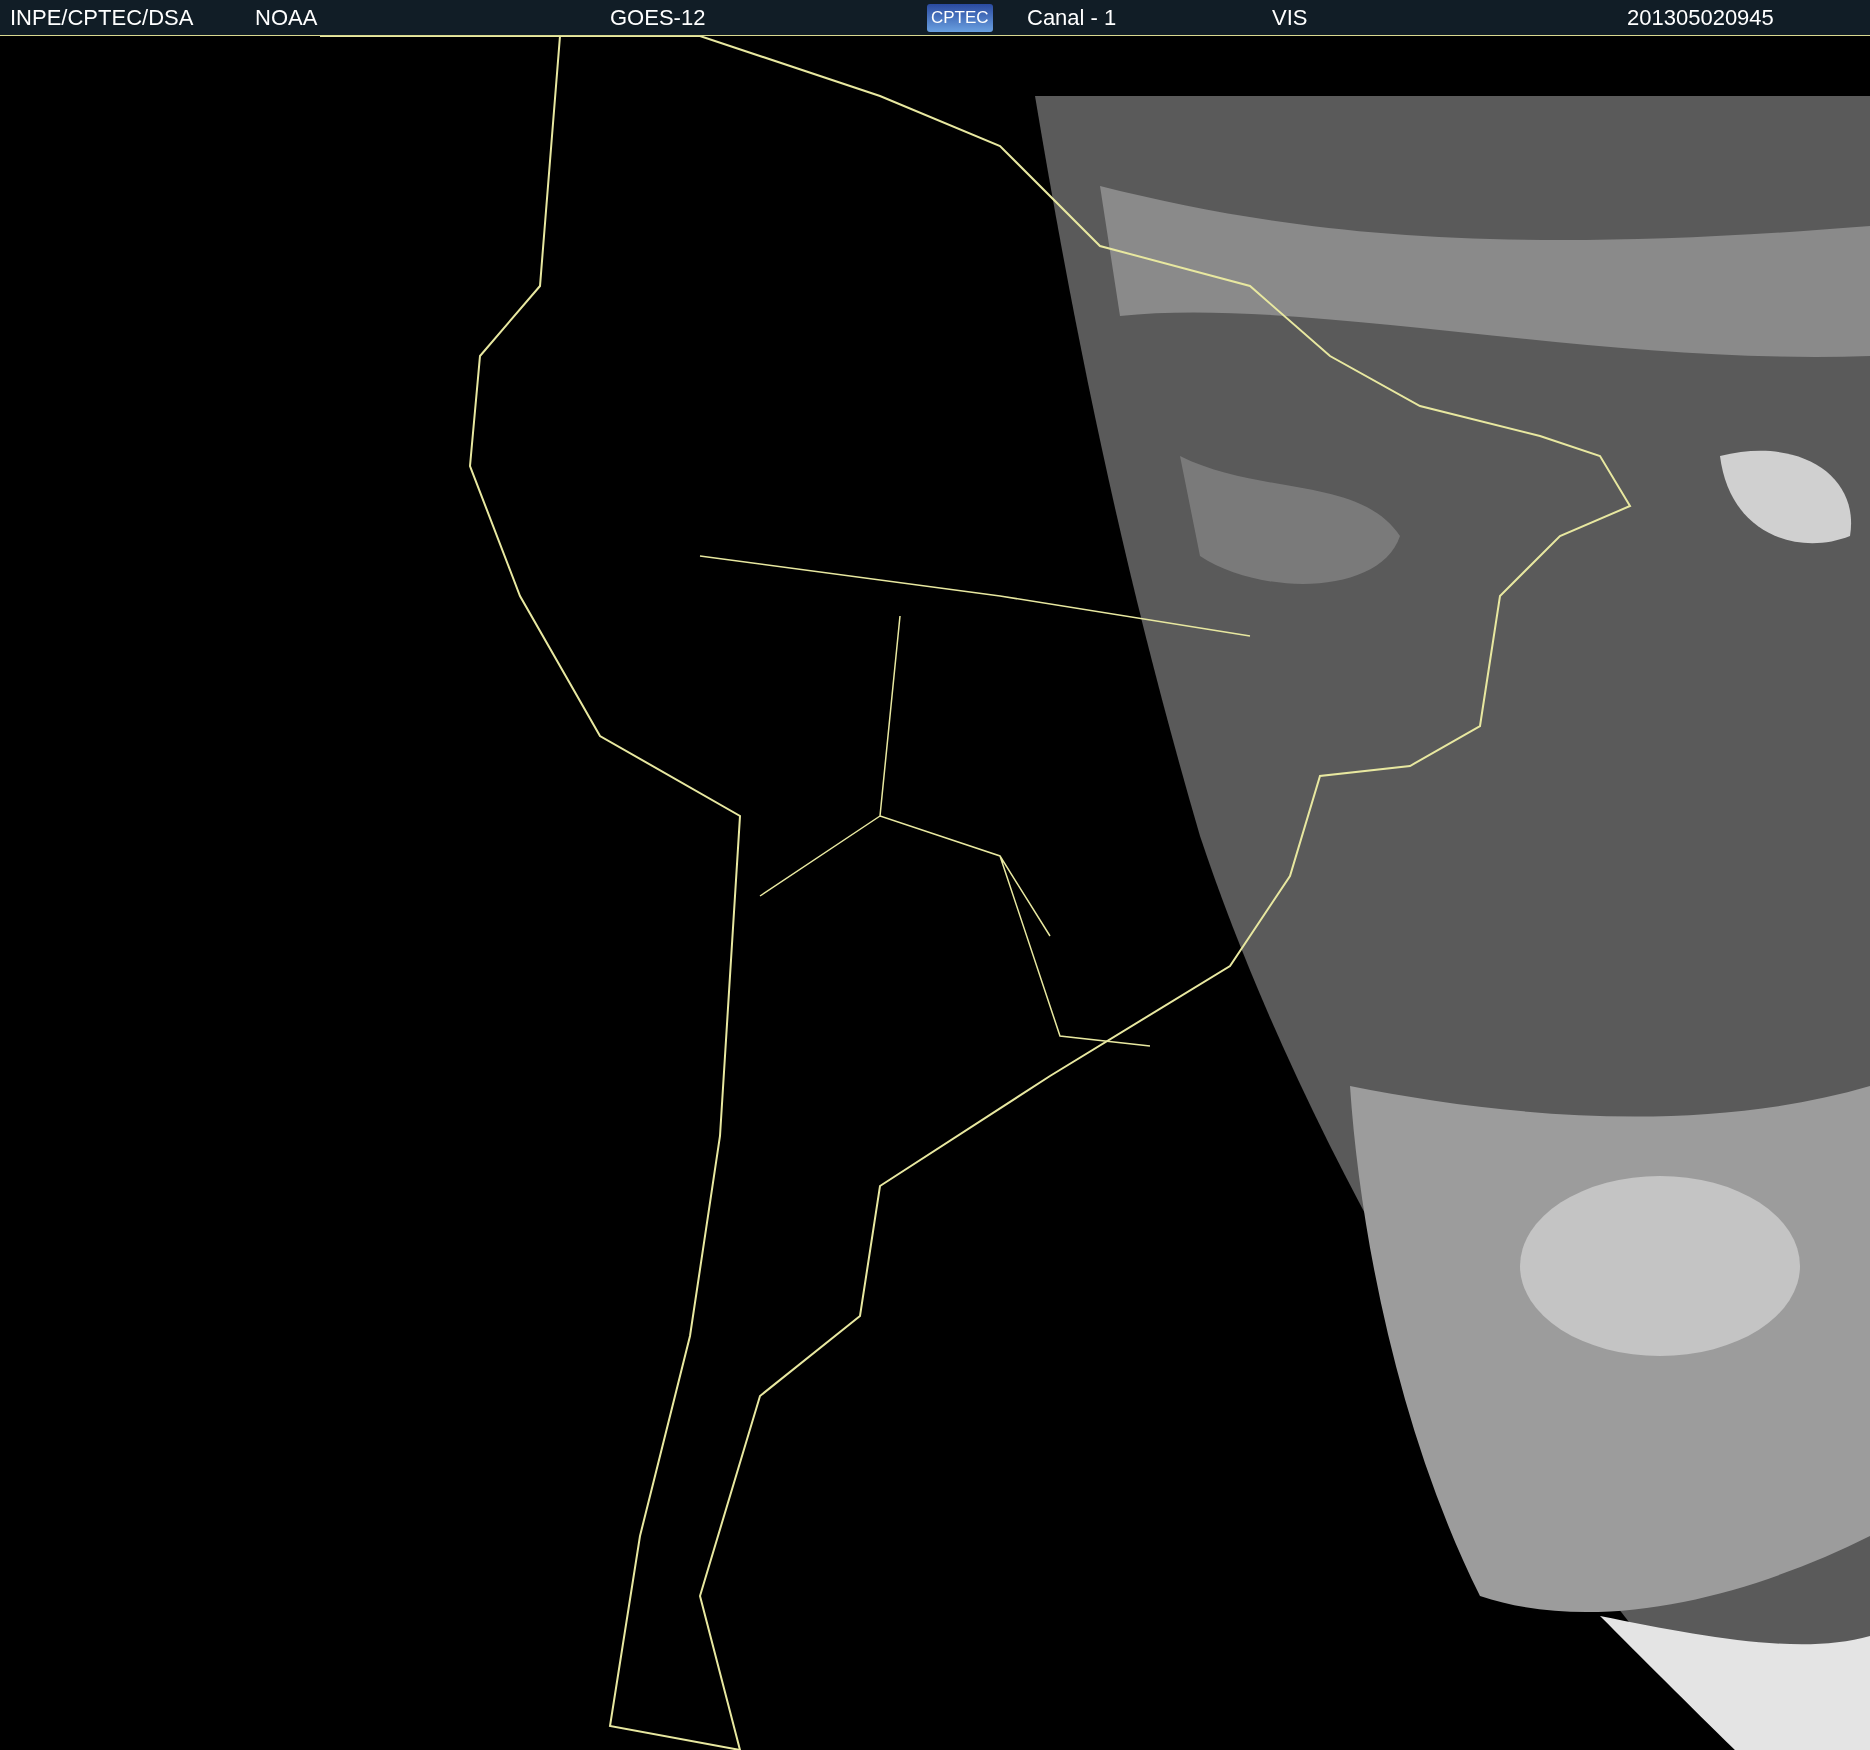 Image resolution: width=1870 pixels, height=1750 pixels. What do you see at coordinates (658, 17) in the screenshot?
I see `header-label: GOES-12` at bounding box center [658, 17].